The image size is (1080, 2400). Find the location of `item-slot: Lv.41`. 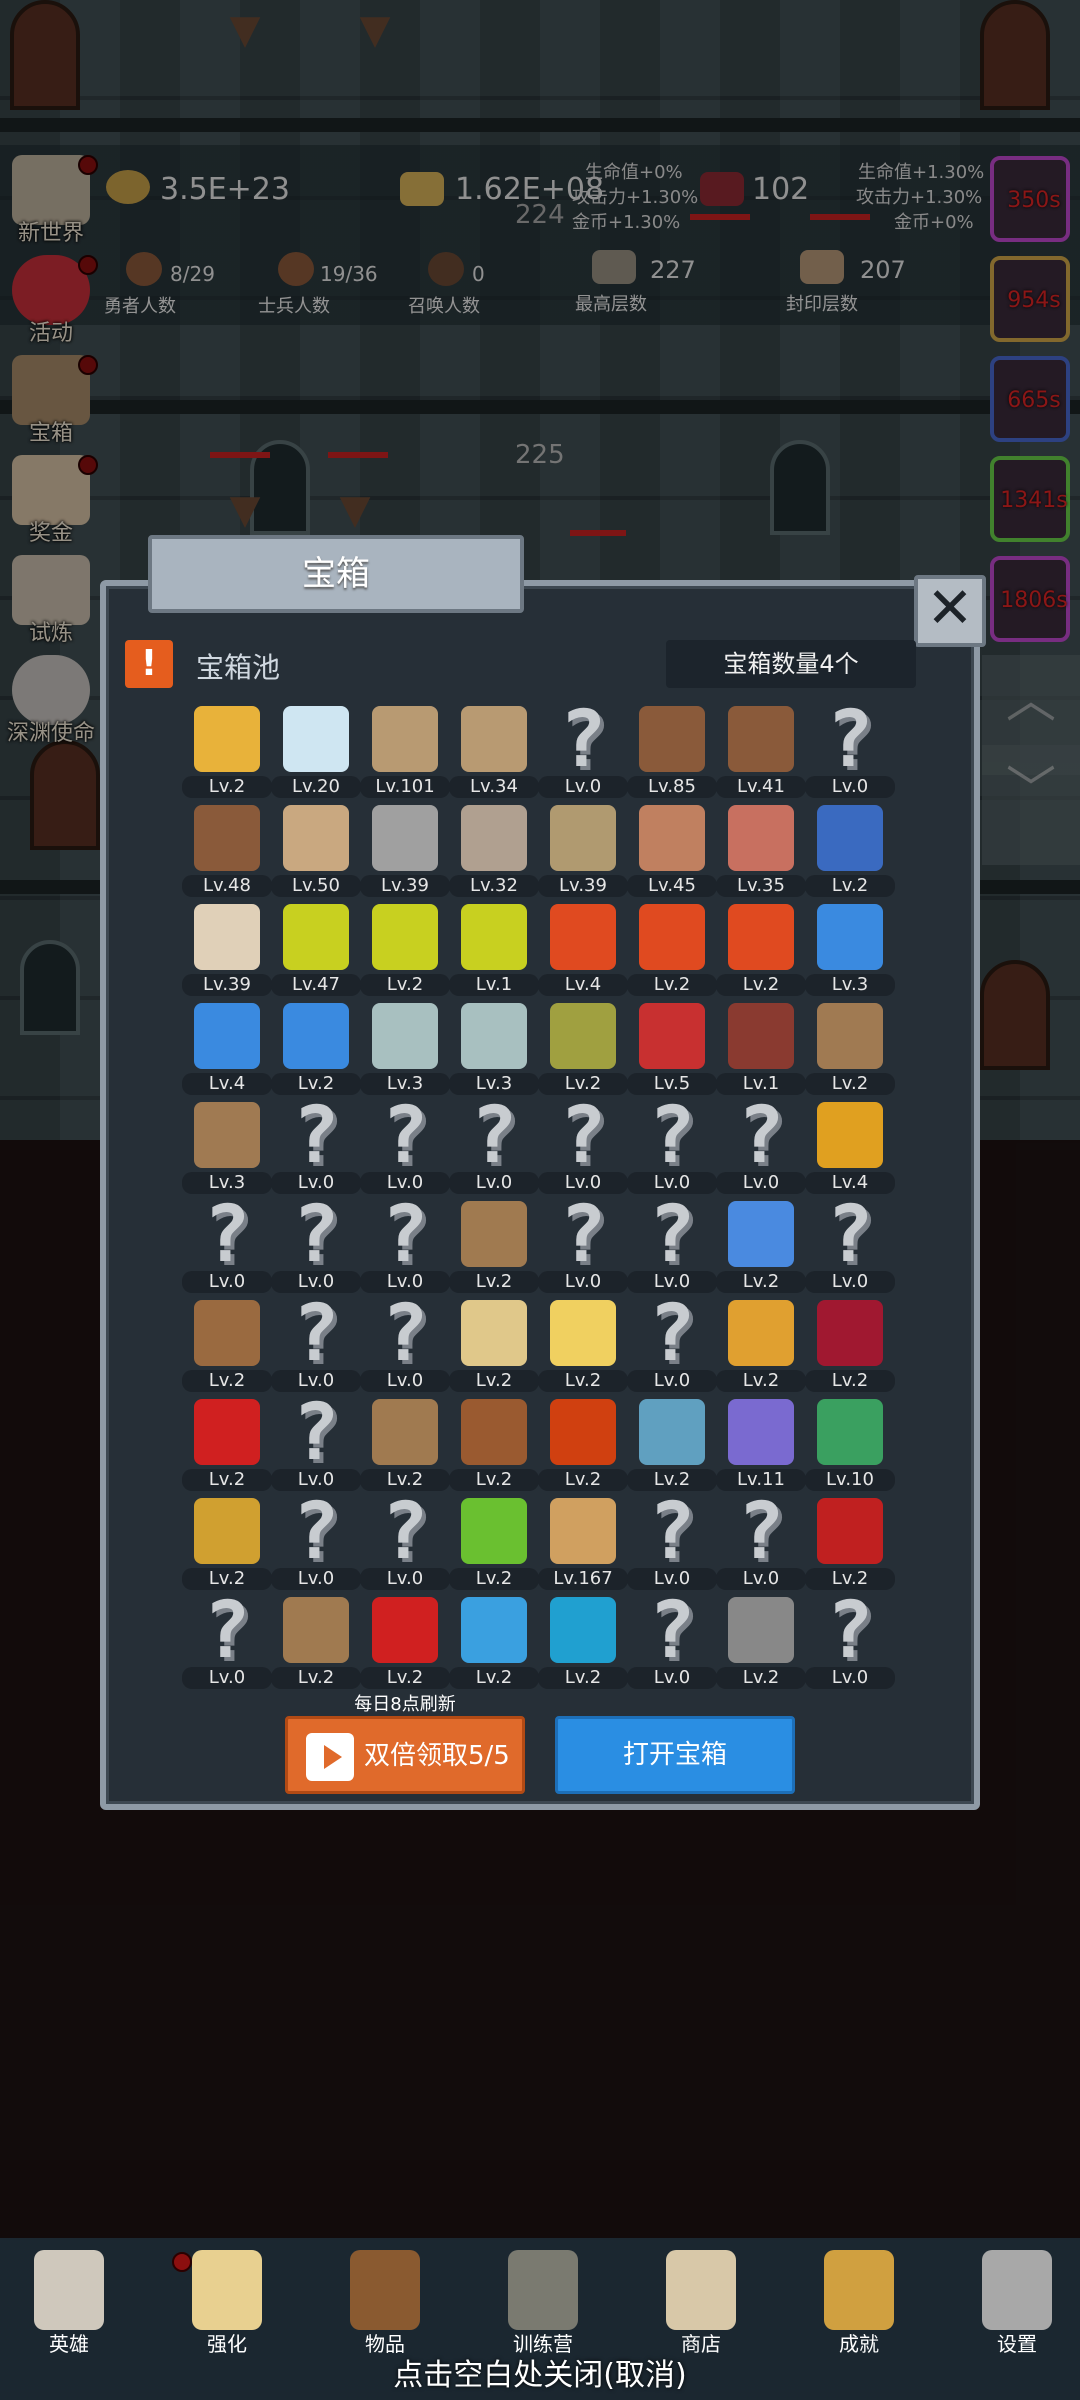

item-slot: Lv.41 is located at coordinates (761, 749).